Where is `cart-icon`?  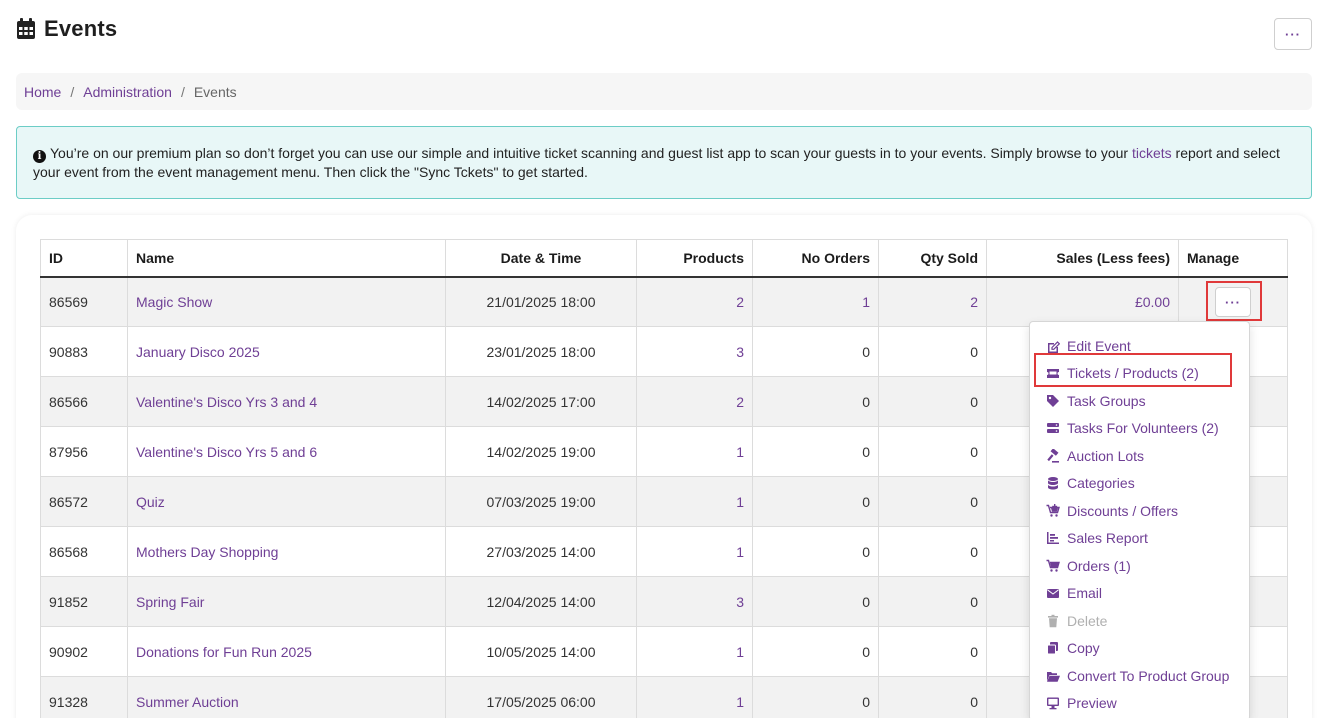
cart-icon is located at coordinates (1053, 565).